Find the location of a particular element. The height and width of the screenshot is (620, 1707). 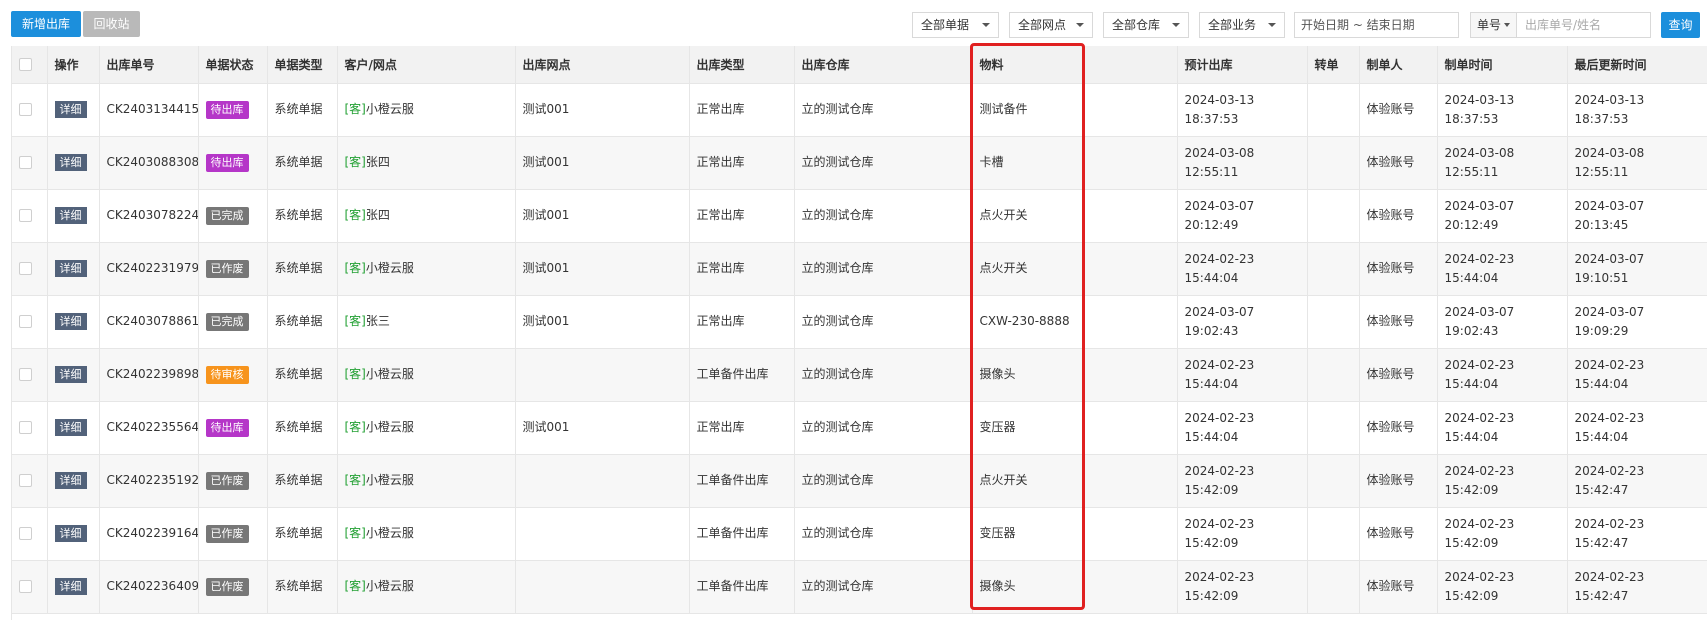

select-all-checkbox is located at coordinates (25, 65).